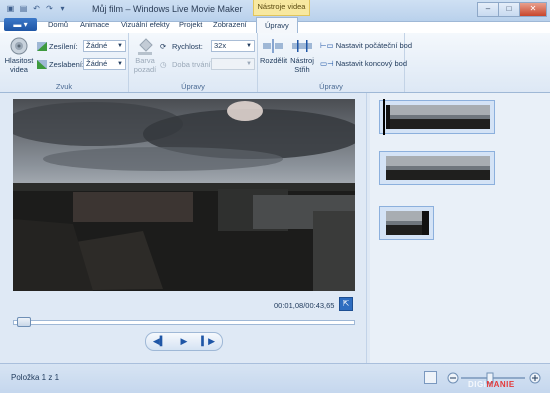  What do you see at coordinates (58, 24) in the screenshot?
I see `tab-home: Domů` at bounding box center [58, 24].